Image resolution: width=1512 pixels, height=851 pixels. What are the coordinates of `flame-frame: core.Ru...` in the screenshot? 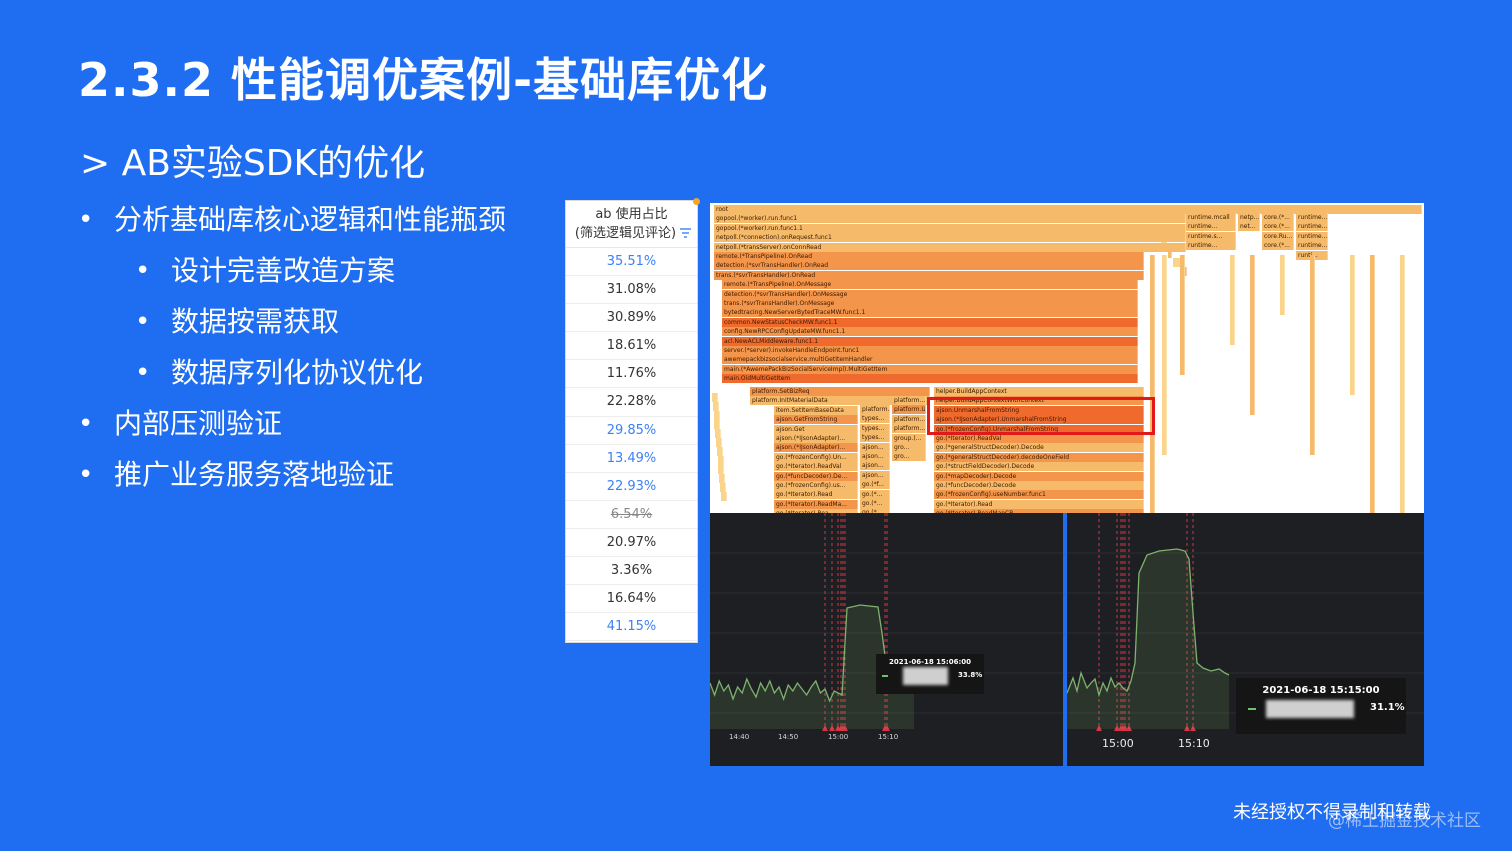 It's located at (1278, 236).